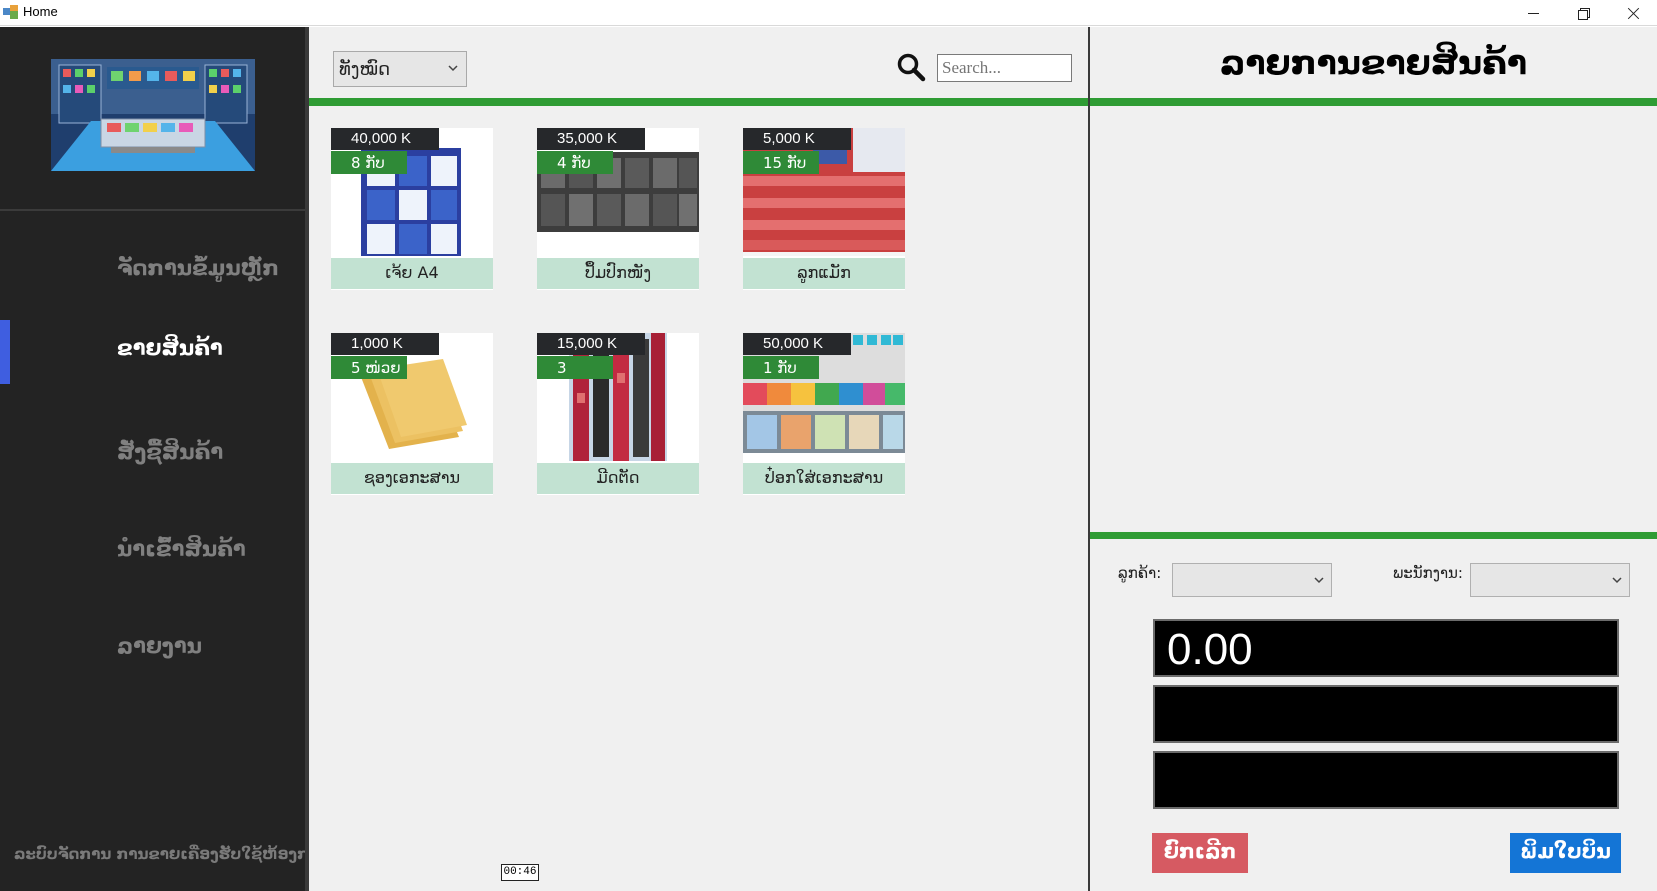  I want to click on header-divider, so click(698, 102).